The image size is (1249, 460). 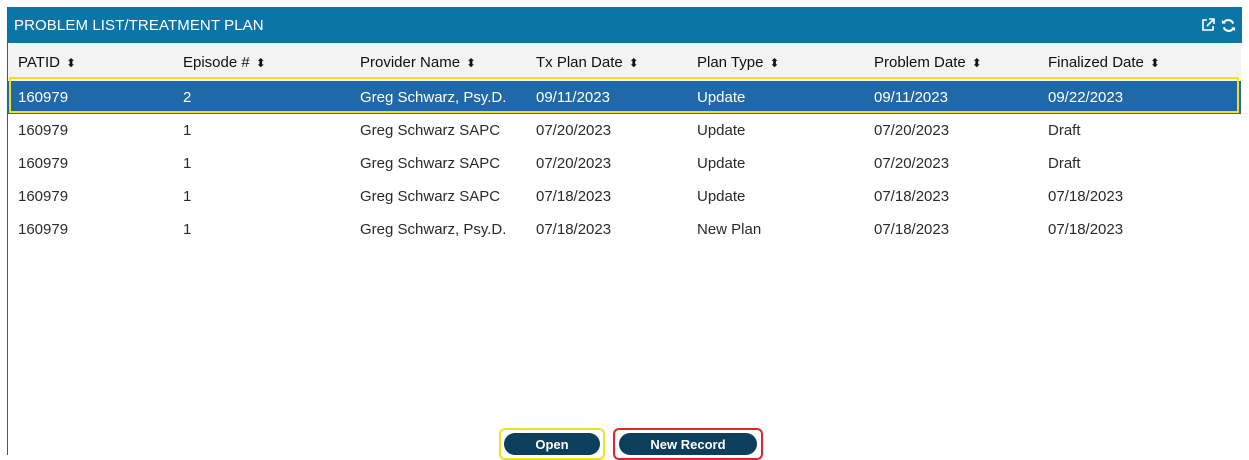 I want to click on external-link-icon, so click(x=1208, y=25).